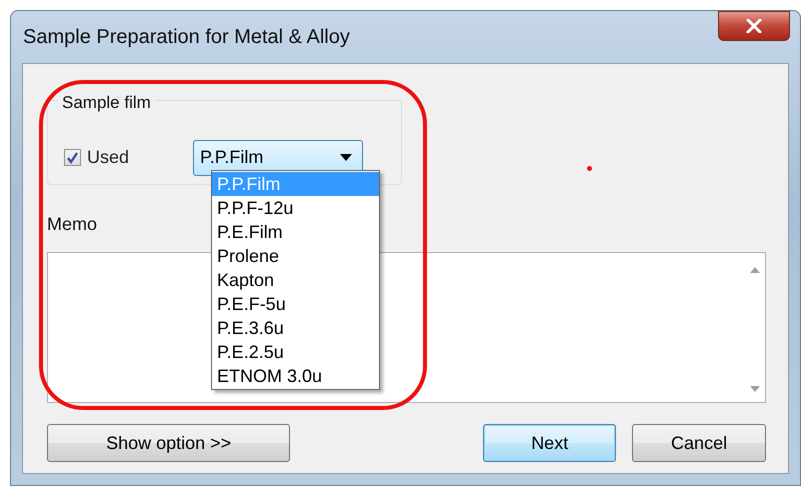 Image resolution: width=801 pixels, height=490 pixels. What do you see at coordinates (295, 232) in the screenshot?
I see `dropdown-option: P.E.Film` at bounding box center [295, 232].